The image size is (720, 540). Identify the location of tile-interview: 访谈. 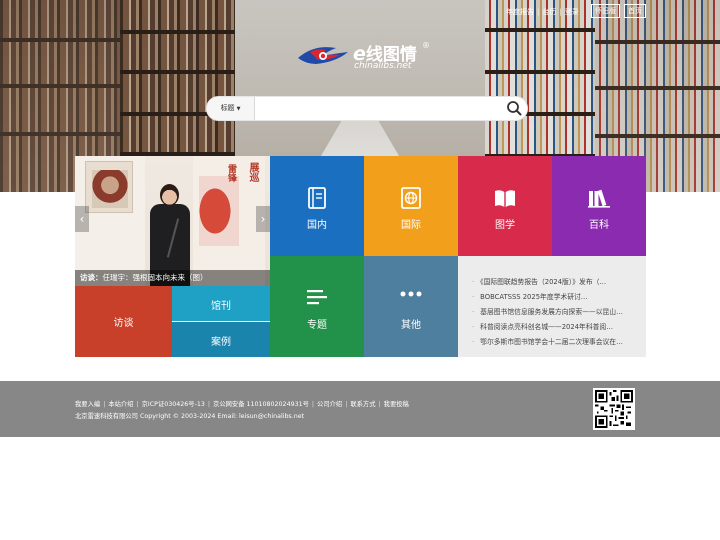
(123, 321).